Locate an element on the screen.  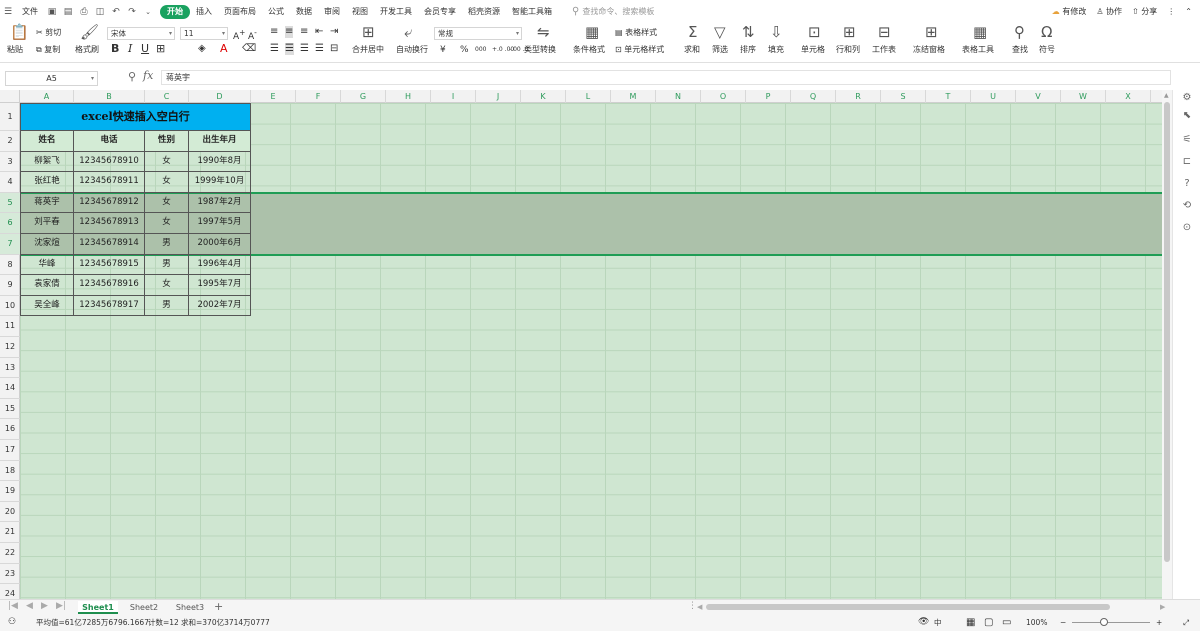
row-header-20: 20 is located at coordinates (10, 512).